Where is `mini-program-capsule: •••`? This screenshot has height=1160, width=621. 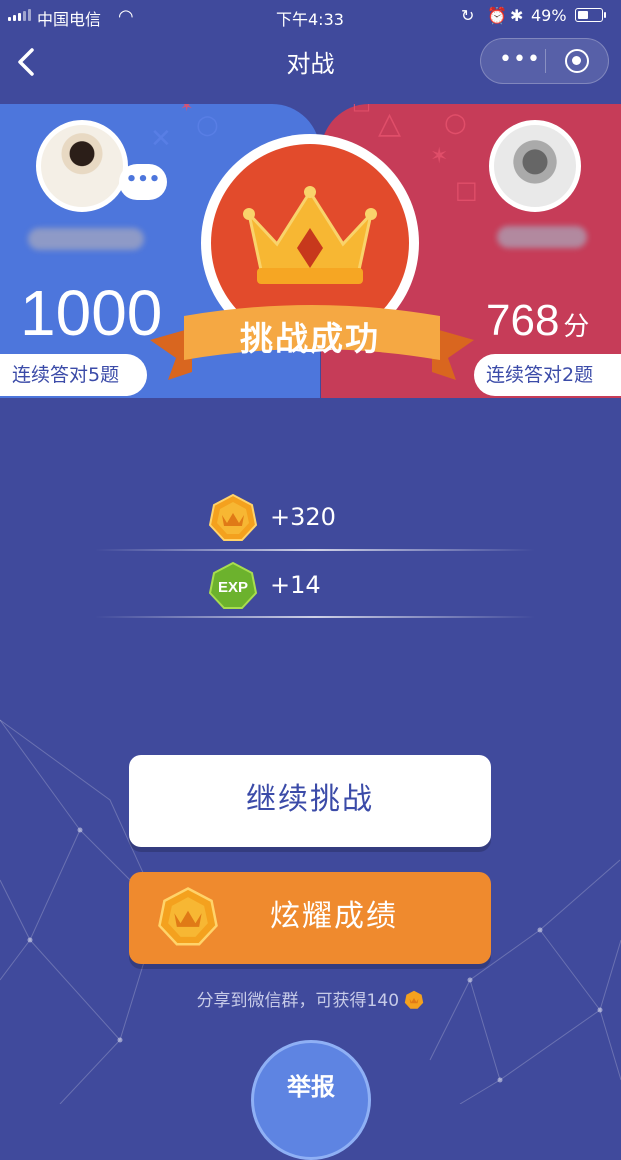 mini-program-capsule: ••• is located at coordinates (544, 61).